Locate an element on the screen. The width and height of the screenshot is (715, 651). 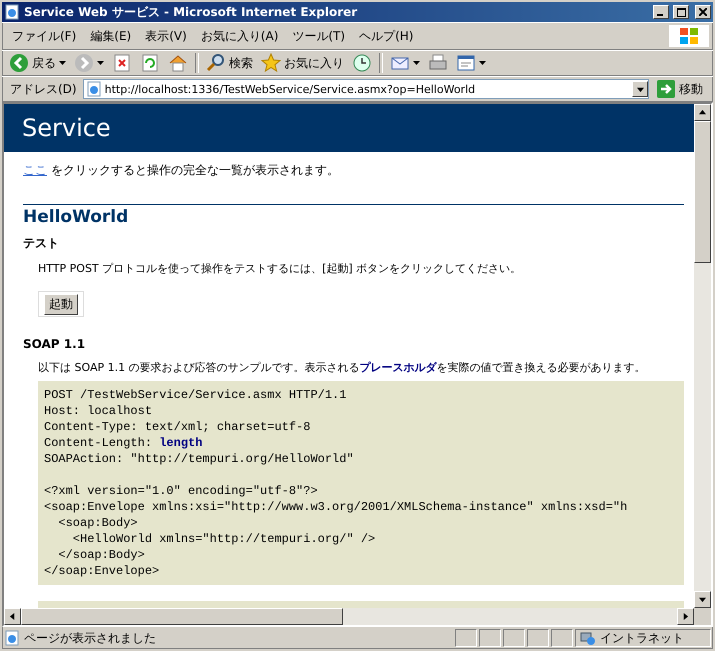
left-triangle-icon is located at coordinates (12, 616).